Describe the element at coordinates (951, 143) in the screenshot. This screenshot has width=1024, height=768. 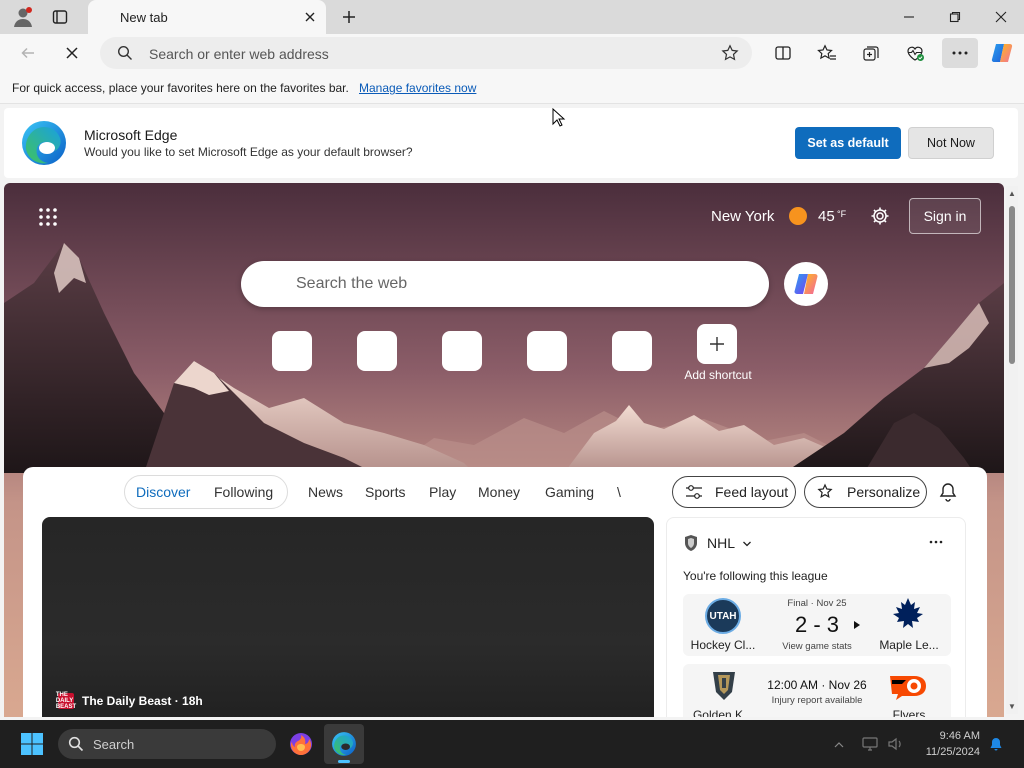
I see `not-now-button: Not Now` at that location.